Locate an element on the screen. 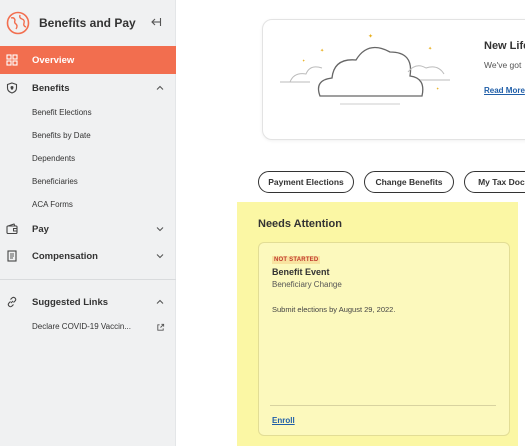 The width and height of the screenshot is (525, 446). status-badge: NOT STARTED is located at coordinates (296, 260).